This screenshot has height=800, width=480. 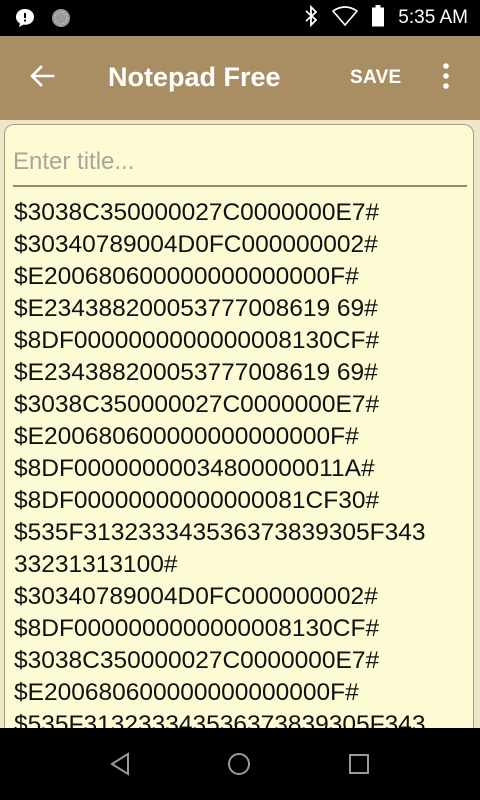 I want to click on message-notification-icon, so click(x=25, y=20).